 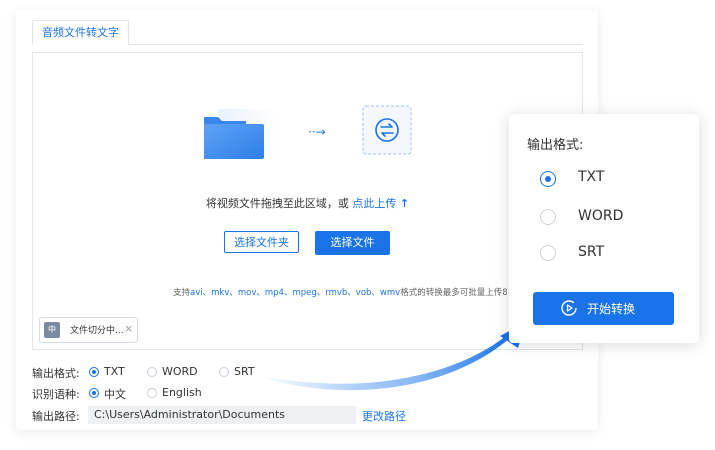 What do you see at coordinates (454, 293) in the screenshot?
I see `formats-suffix: 格式的转换最多可批量上传8` at bounding box center [454, 293].